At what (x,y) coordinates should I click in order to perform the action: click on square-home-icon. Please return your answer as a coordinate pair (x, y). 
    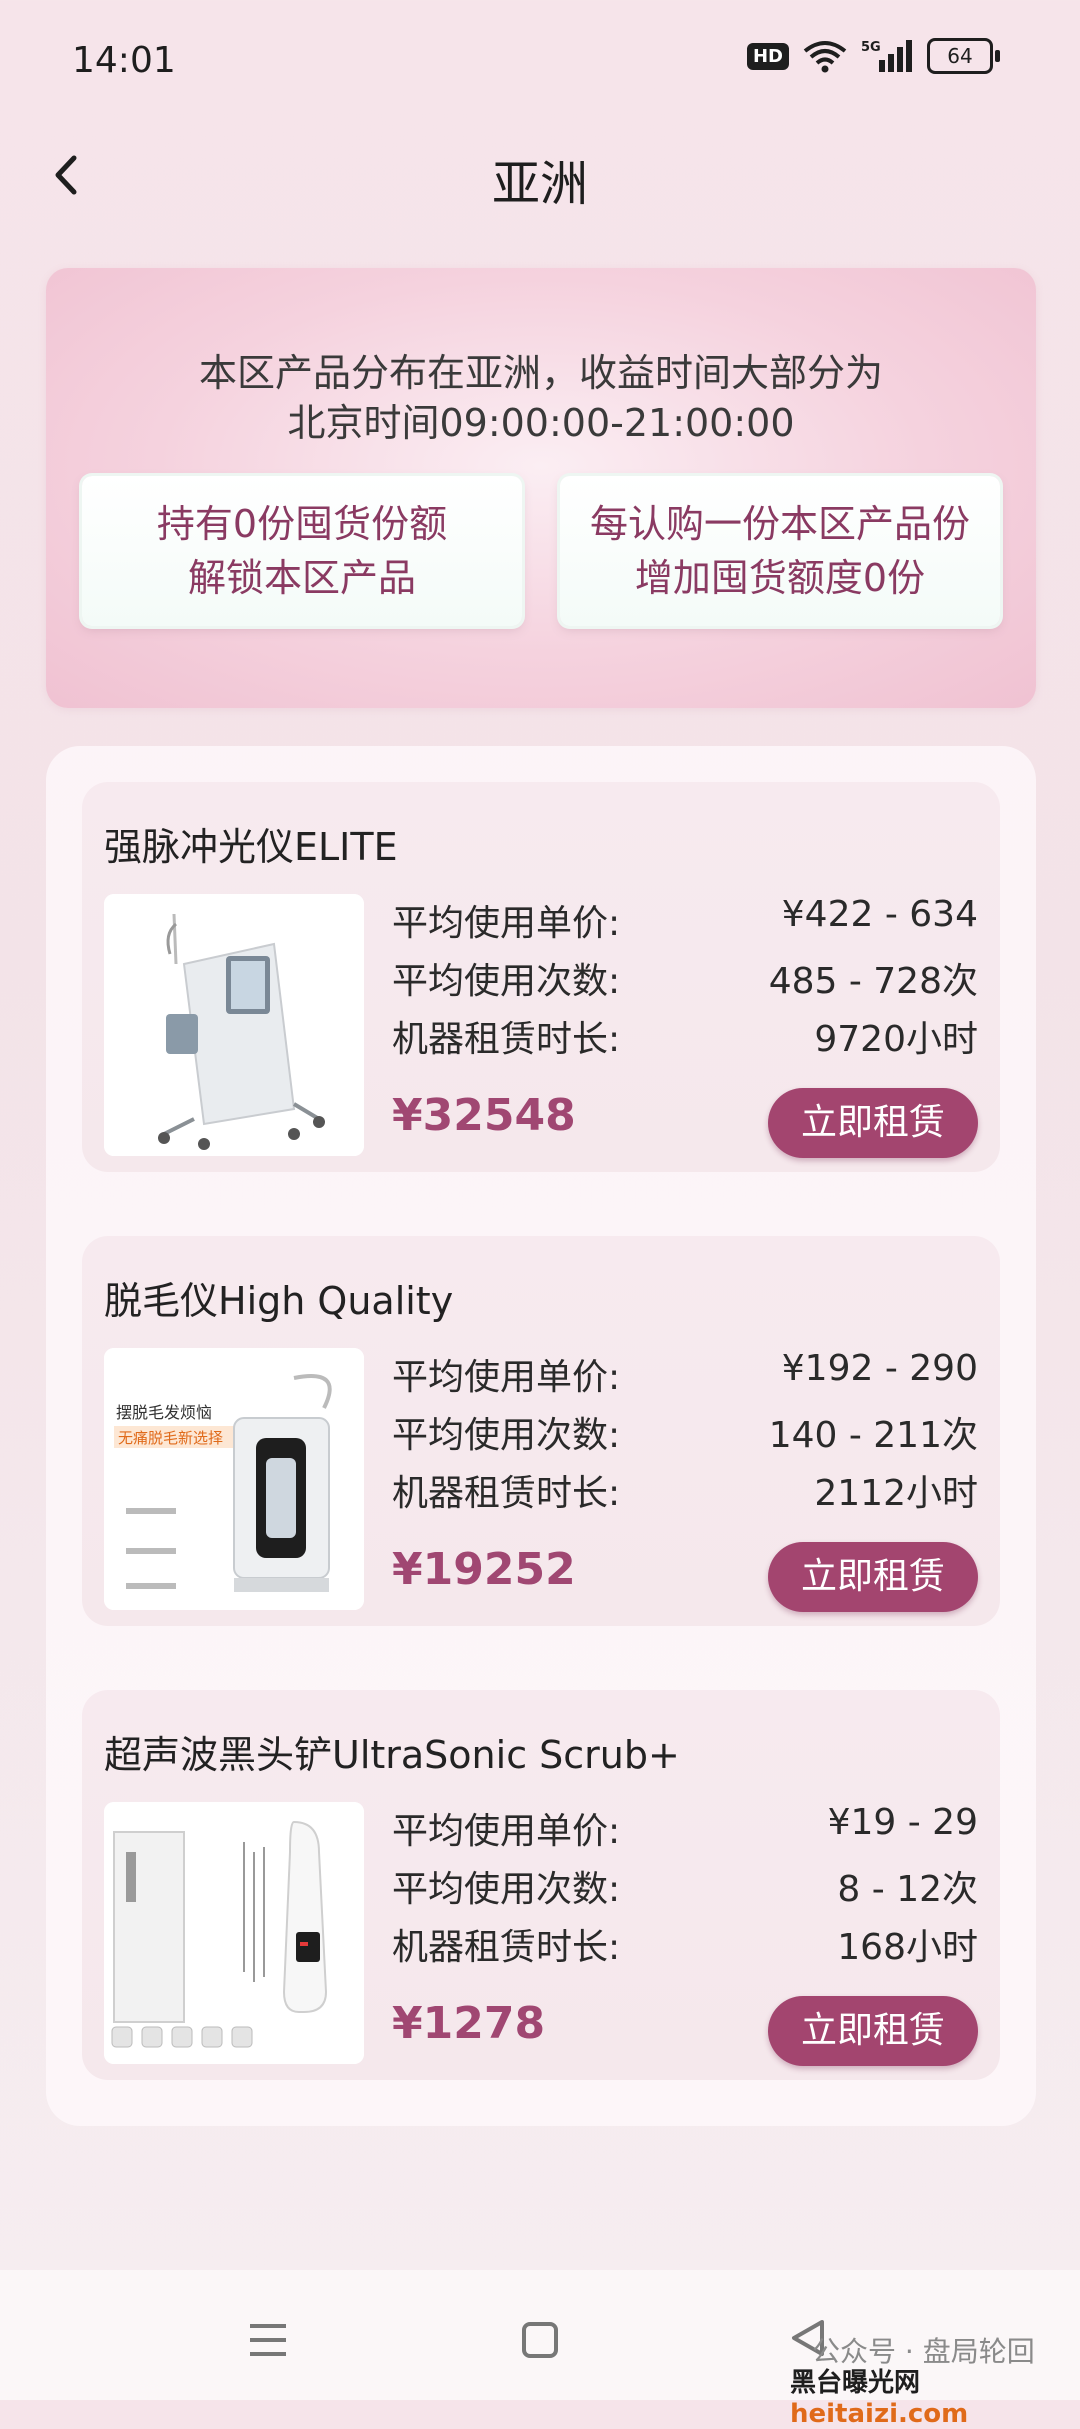
    Looking at the image, I should click on (540, 2340).